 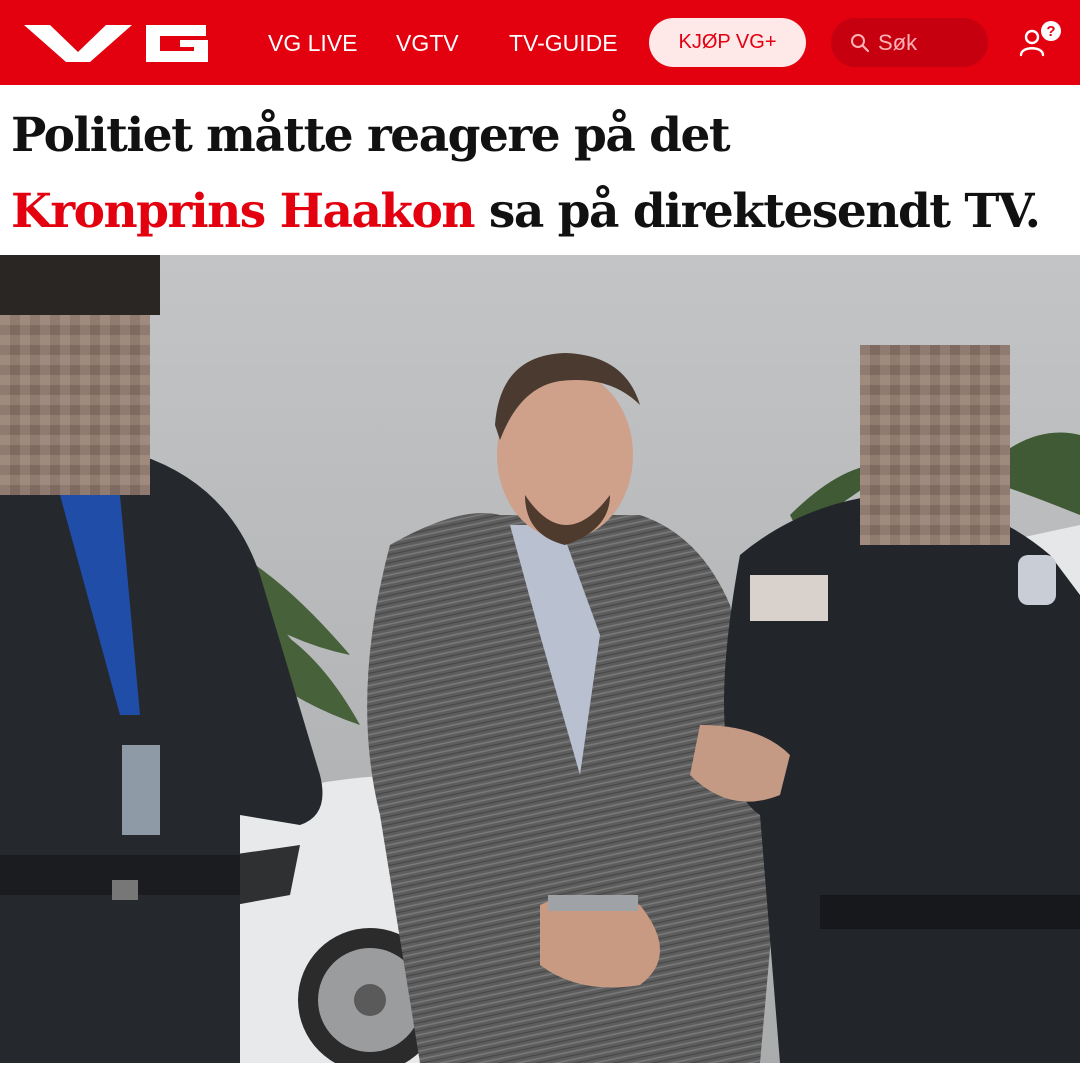 What do you see at coordinates (1041, 42) in the screenshot?
I see `user-account-button: ?` at bounding box center [1041, 42].